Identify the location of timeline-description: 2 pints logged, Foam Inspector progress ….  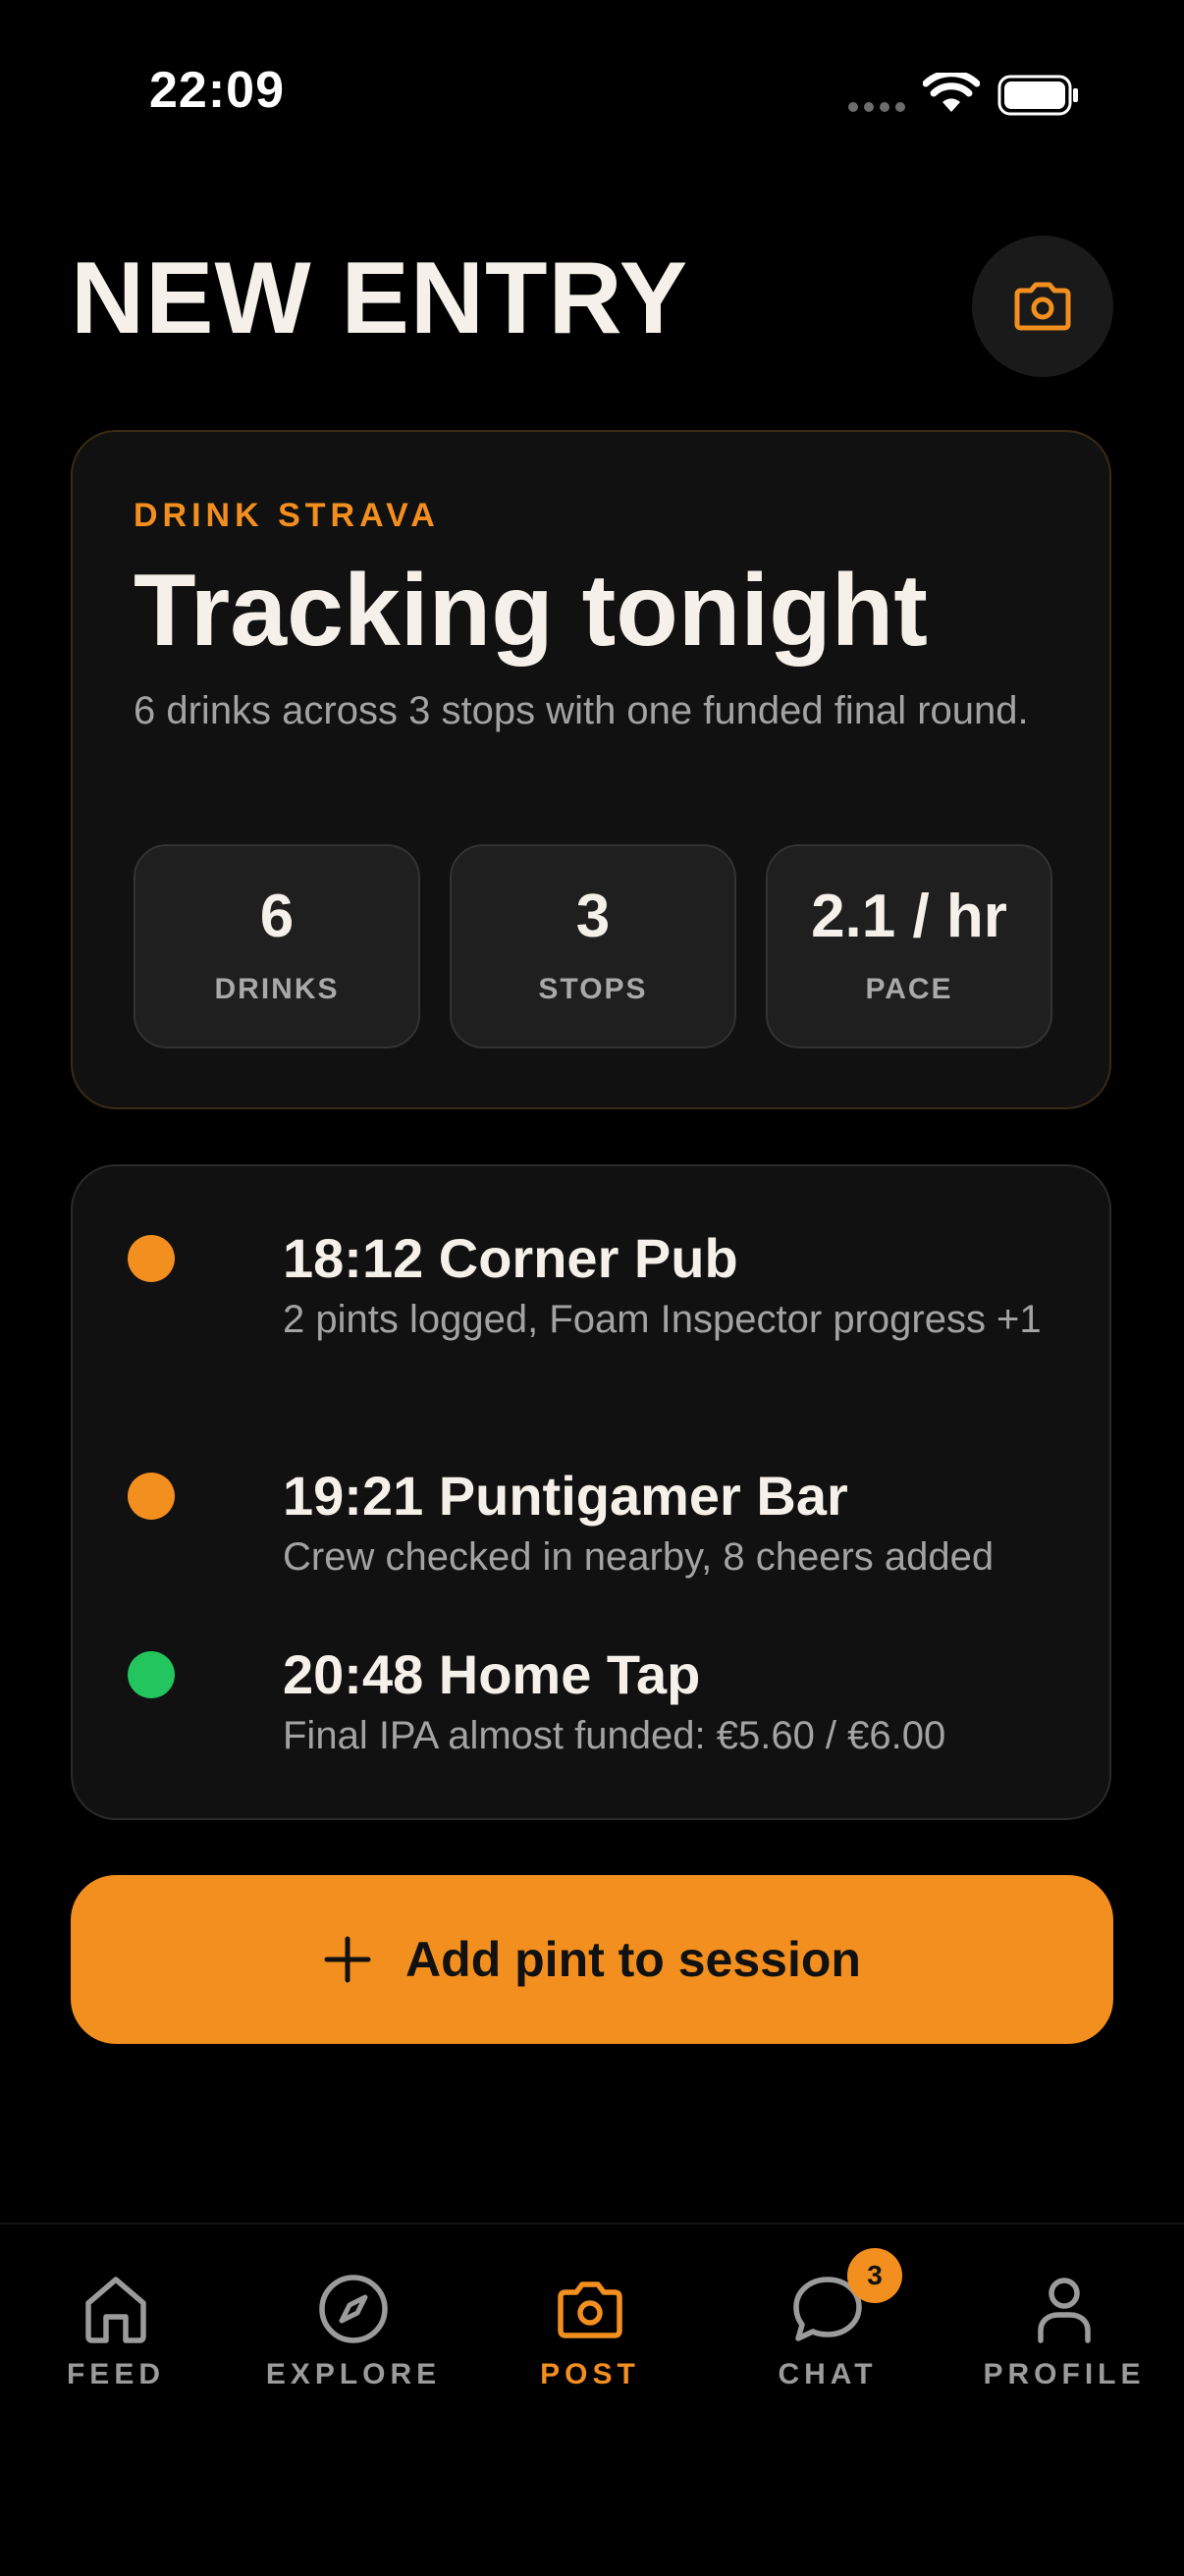
(662, 1319).